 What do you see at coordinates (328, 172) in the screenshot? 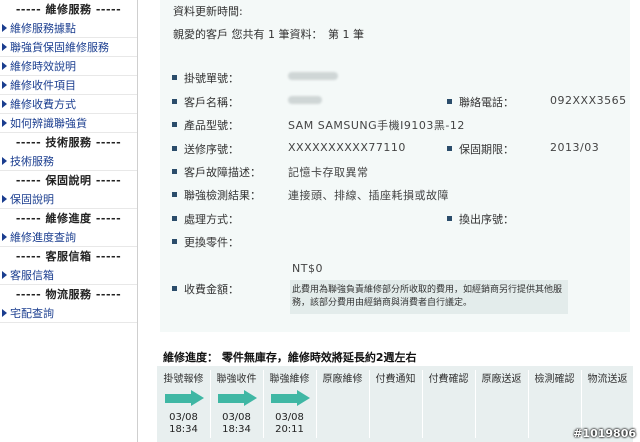
I see `fault-value: 記憶卡存取異常` at bounding box center [328, 172].